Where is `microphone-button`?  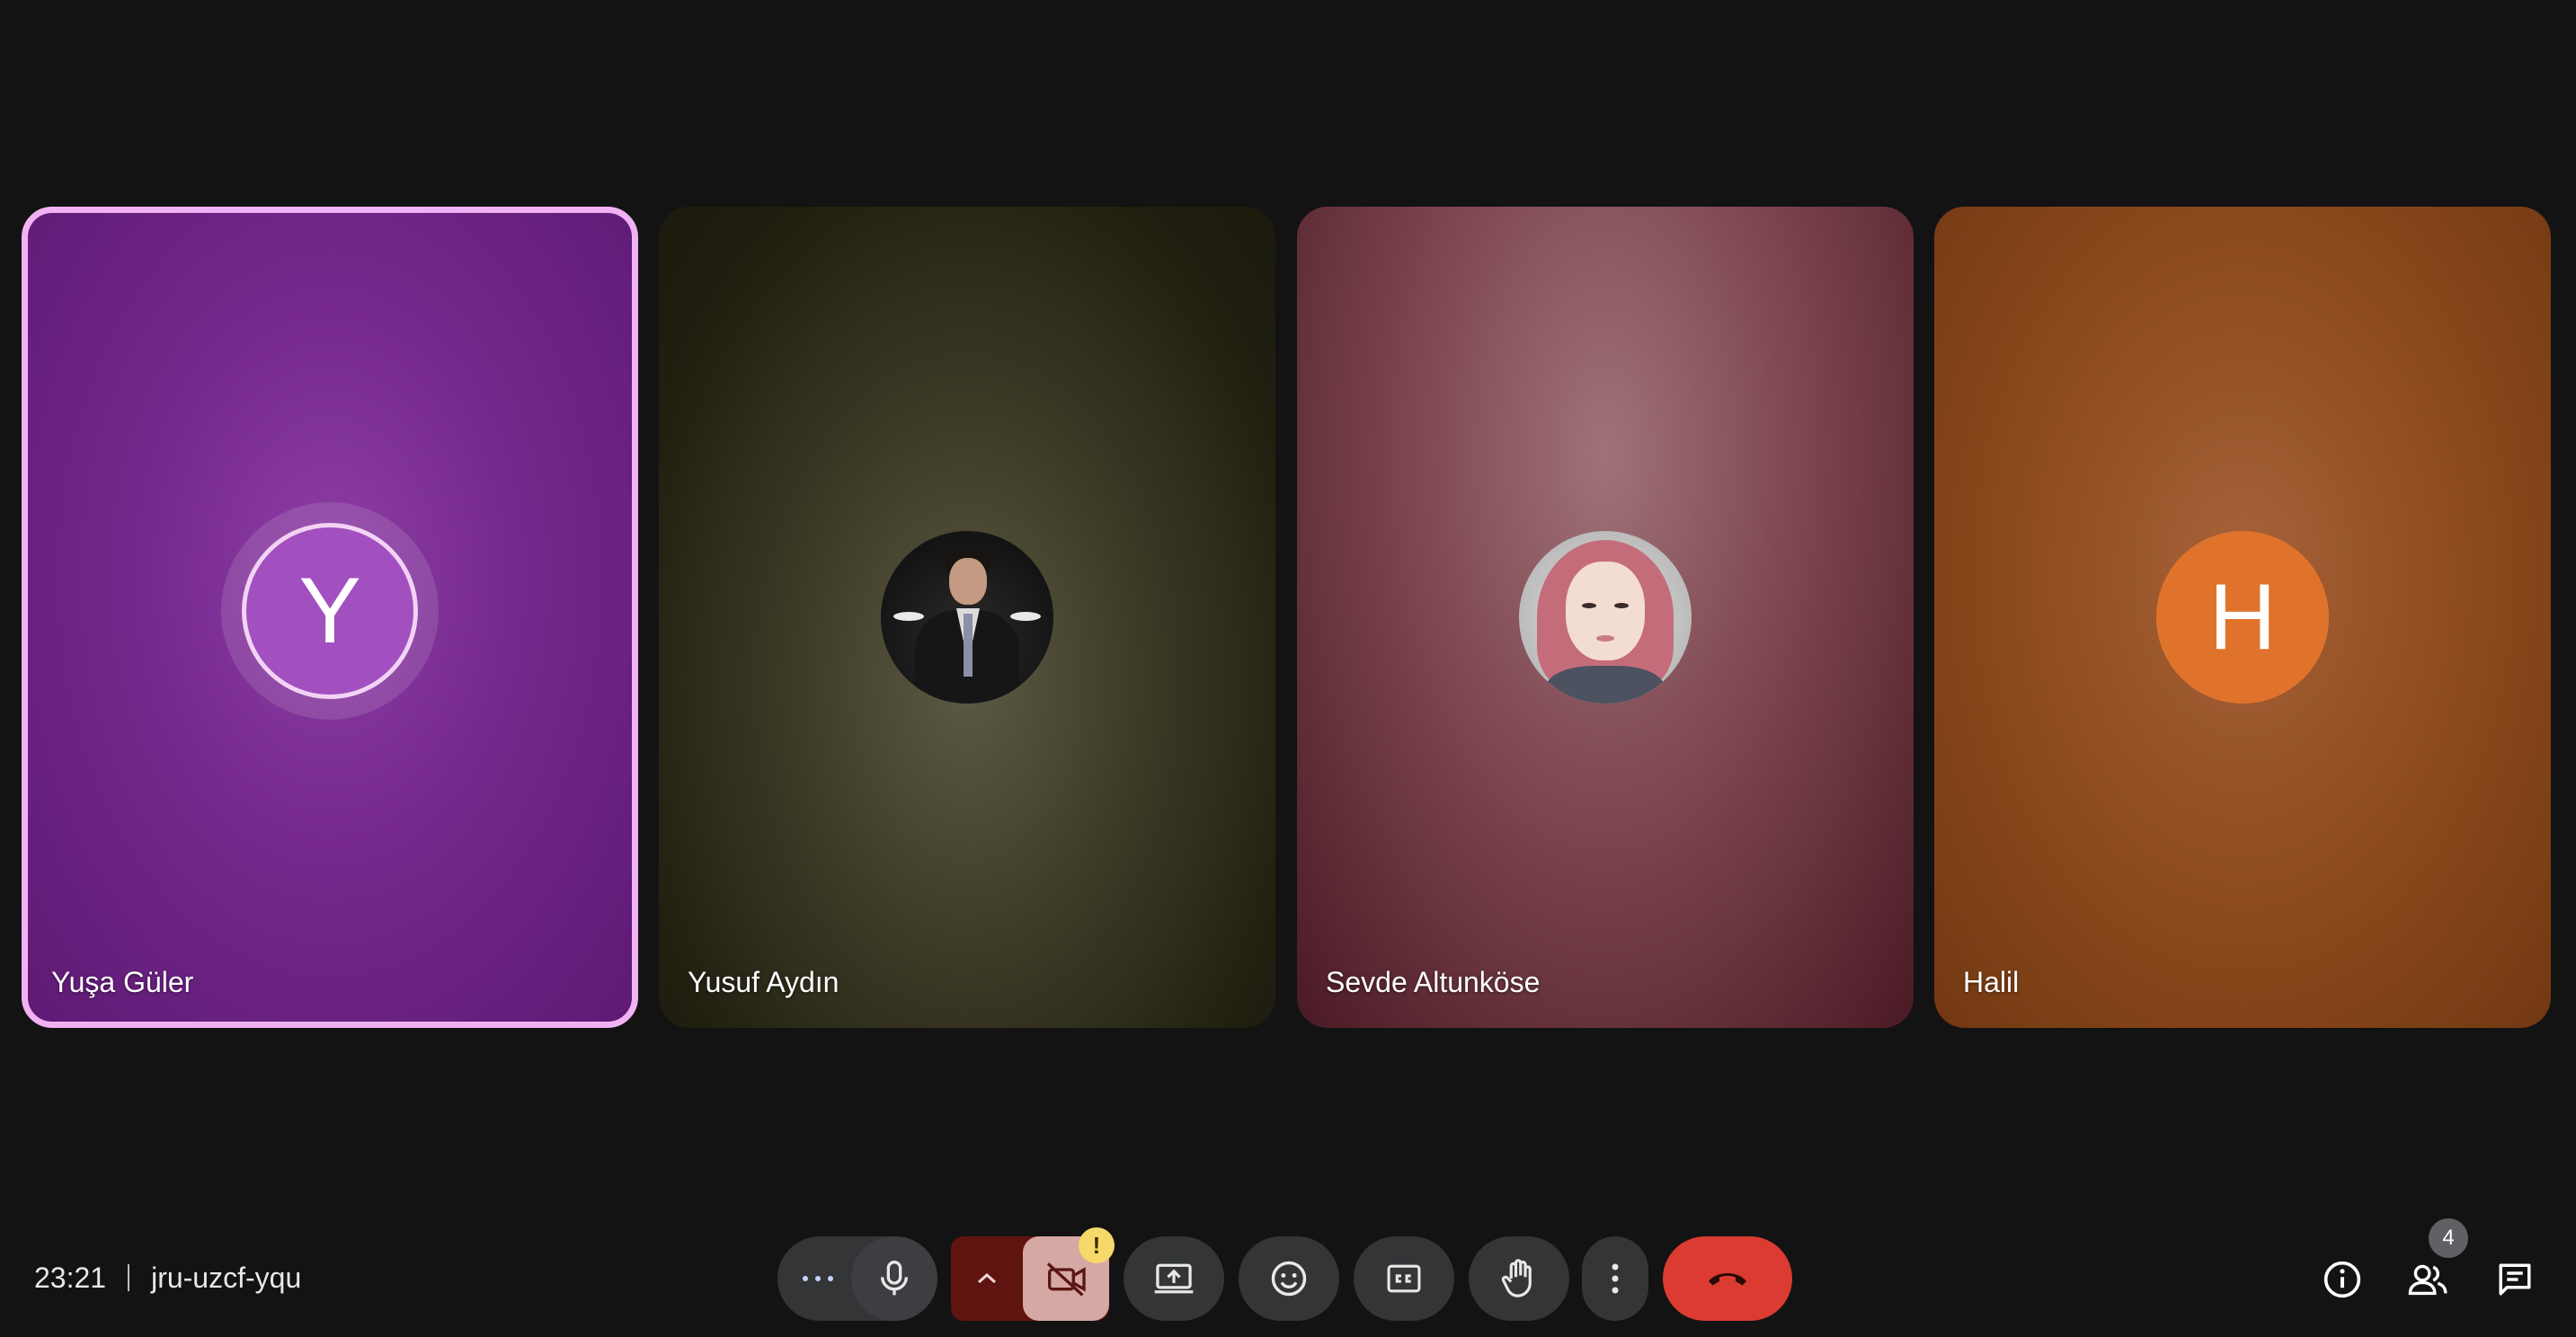 microphone-button is located at coordinates (894, 1278).